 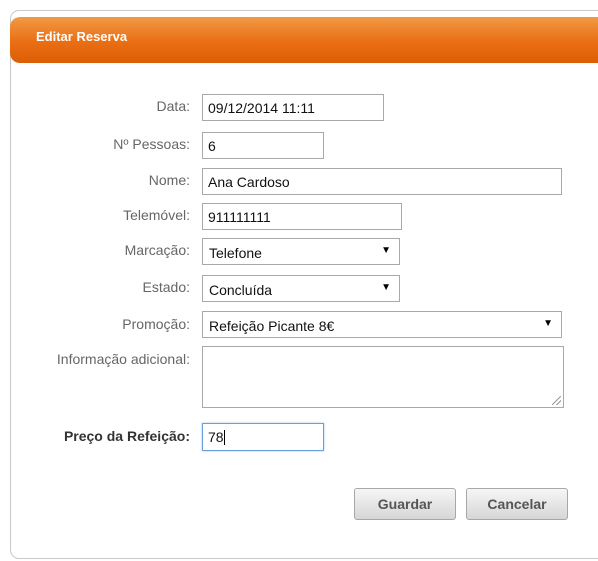 What do you see at coordinates (383, 377) in the screenshot?
I see `info-textarea` at bounding box center [383, 377].